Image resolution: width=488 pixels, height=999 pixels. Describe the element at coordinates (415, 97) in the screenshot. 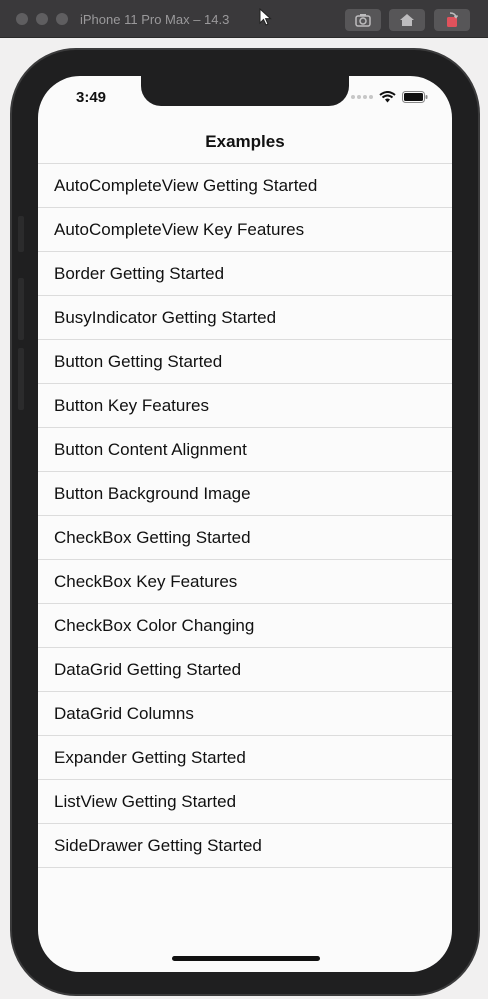

I see `battery-icon` at that location.